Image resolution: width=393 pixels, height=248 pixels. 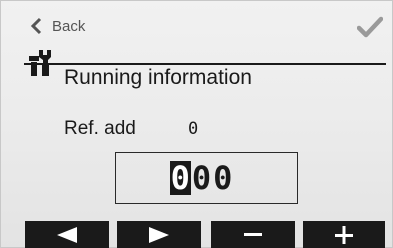 What do you see at coordinates (158, 77) in the screenshot?
I see `page-title: Running information` at bounding box center [158, 77].